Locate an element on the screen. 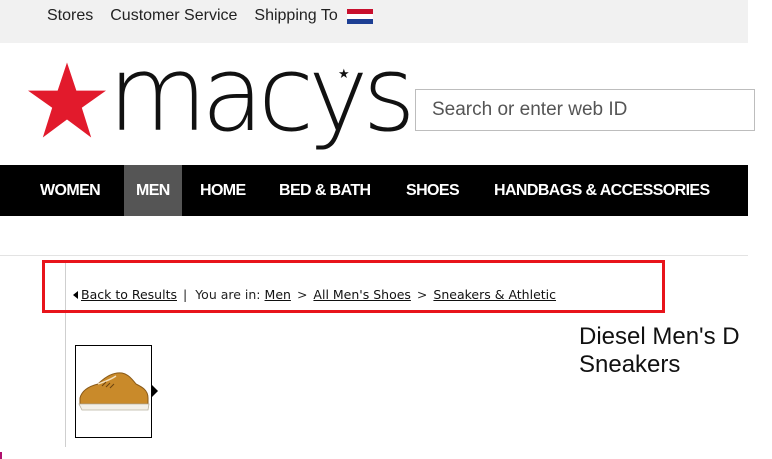 This screenshot has height=459, width=772. us-flag-icon is located at coordinates (359, 16).